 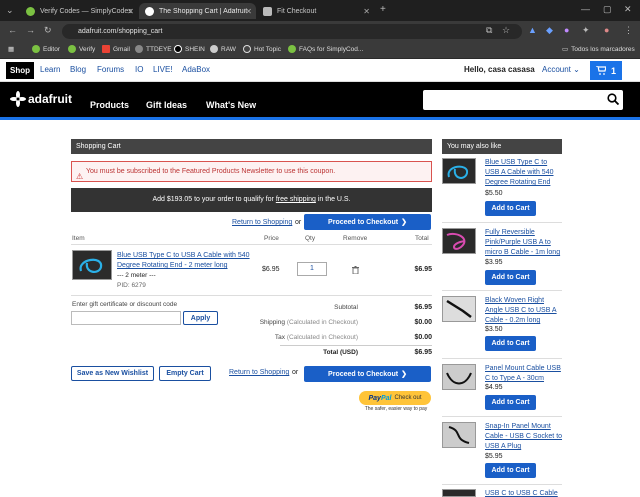 I want to click on bookmark-gmail: Gmail, so click(x=116, y=49).